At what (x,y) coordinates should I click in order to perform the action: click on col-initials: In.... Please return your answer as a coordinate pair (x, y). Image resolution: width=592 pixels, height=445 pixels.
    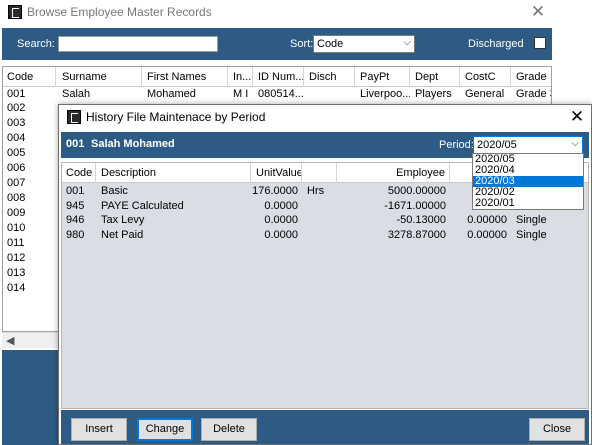
    Looking at the image, I should click on (241, 77).